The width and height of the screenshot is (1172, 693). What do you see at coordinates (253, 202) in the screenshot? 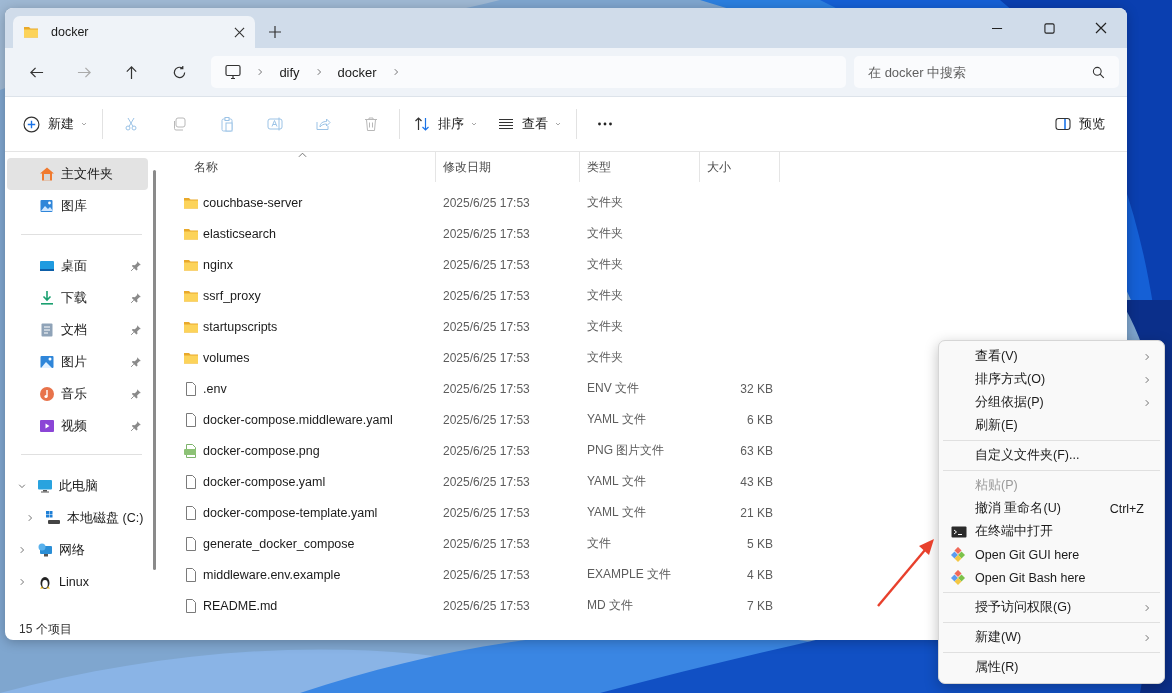
I see `file-name: couchbase-server` at bounding box center [253, 202].